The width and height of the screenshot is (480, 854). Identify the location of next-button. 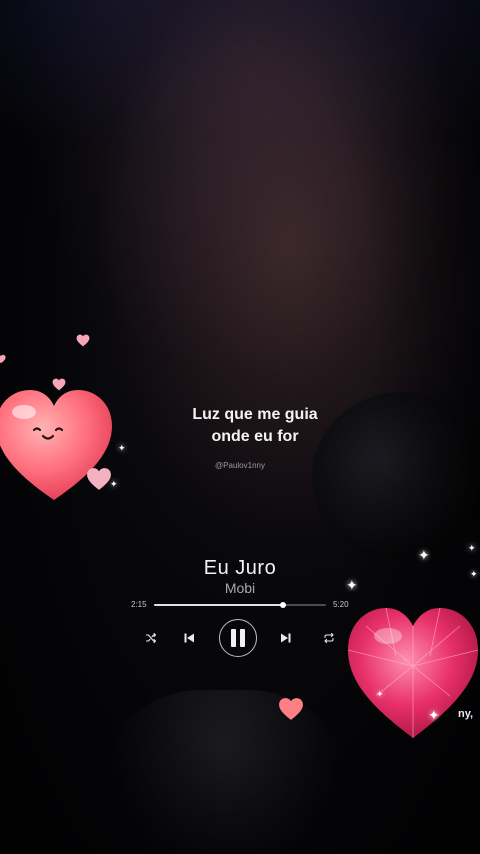
(286, 638).